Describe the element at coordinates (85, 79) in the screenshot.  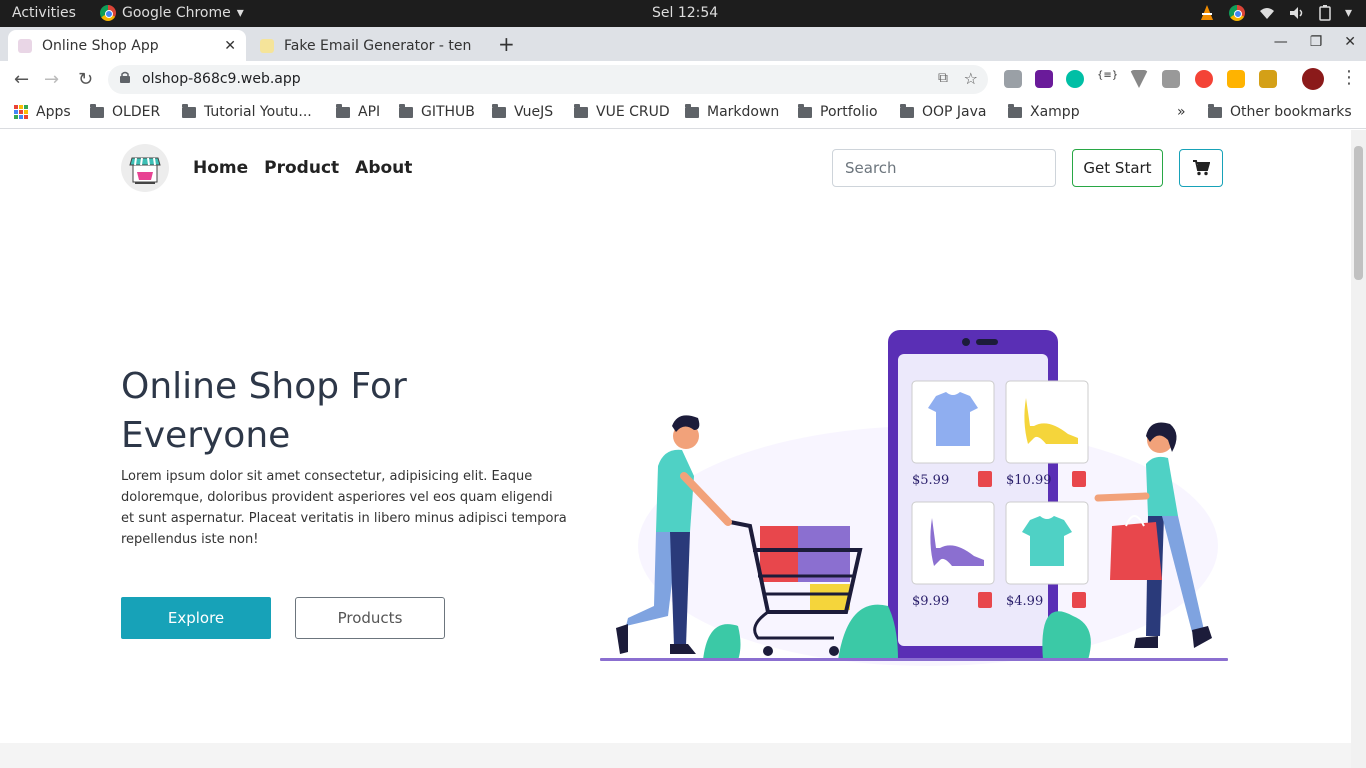
I see `reload-icon: ↻` at that location.